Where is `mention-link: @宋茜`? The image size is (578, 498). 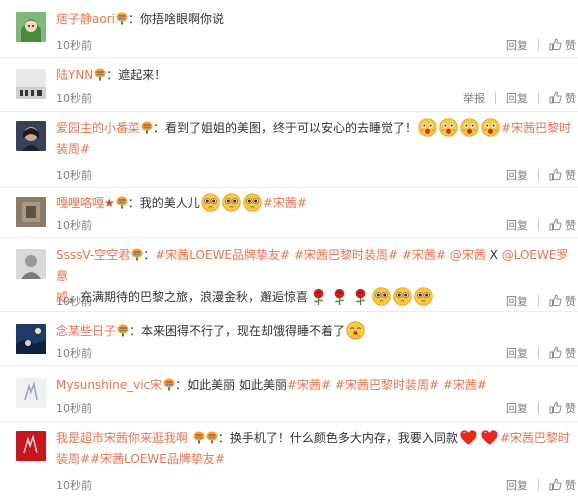
mention-link: @宋茜 is located at coordinates (468, 255).